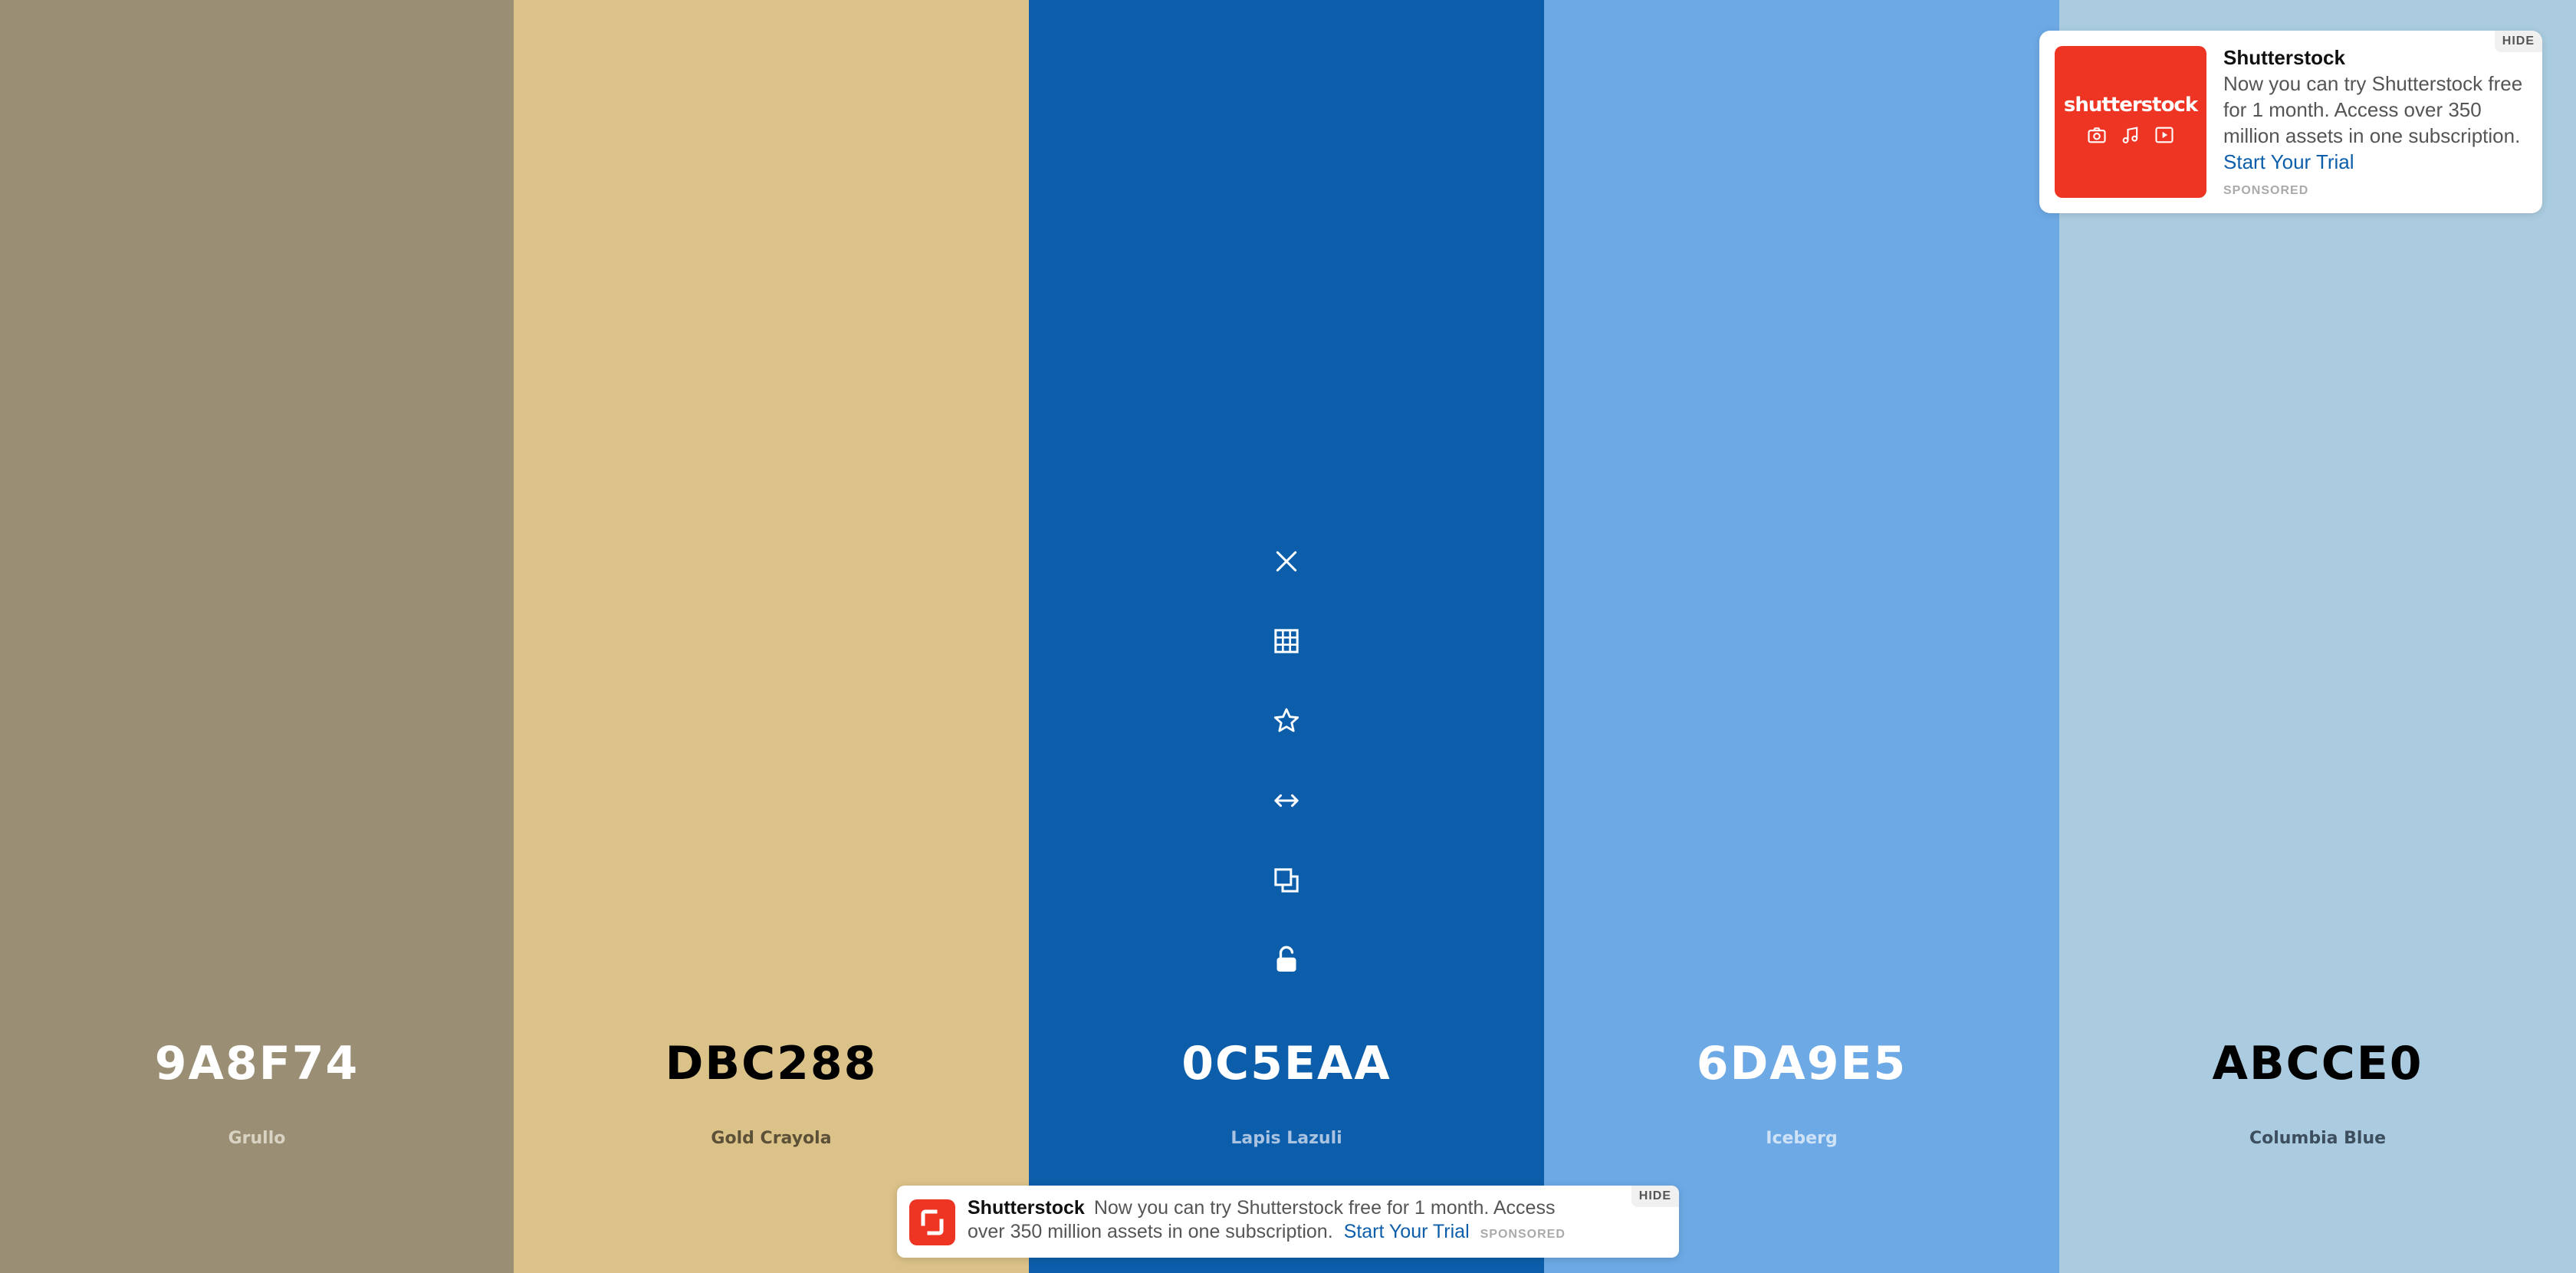 The image size is (2576, 1273). What do you see at coordinates (2318, 1063) in the screenshot?
I see `hex-code: ABCCE0` at bounding box center [2318, 1063].